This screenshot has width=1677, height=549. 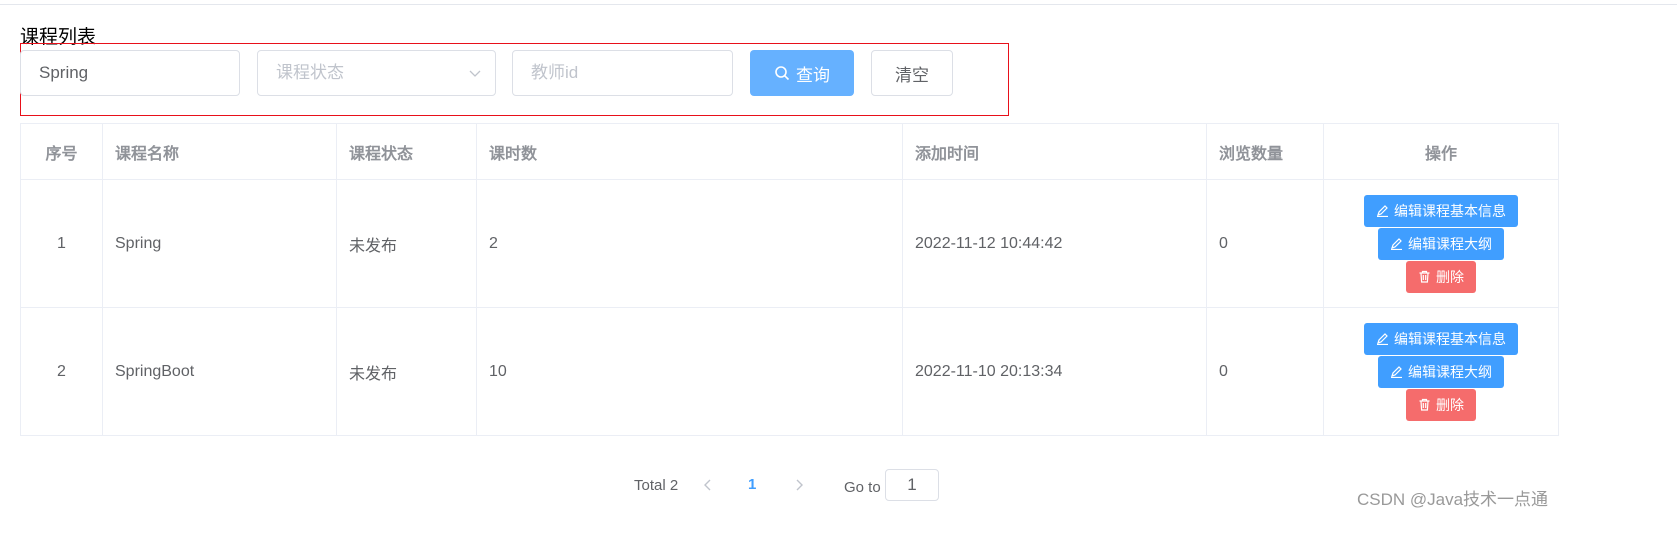 What do you see at coordinates (1054, 371) in the screenshot?
I see `cell-added-time: 2022-11-10 20:13:34` at bounding box center [1054, 371].